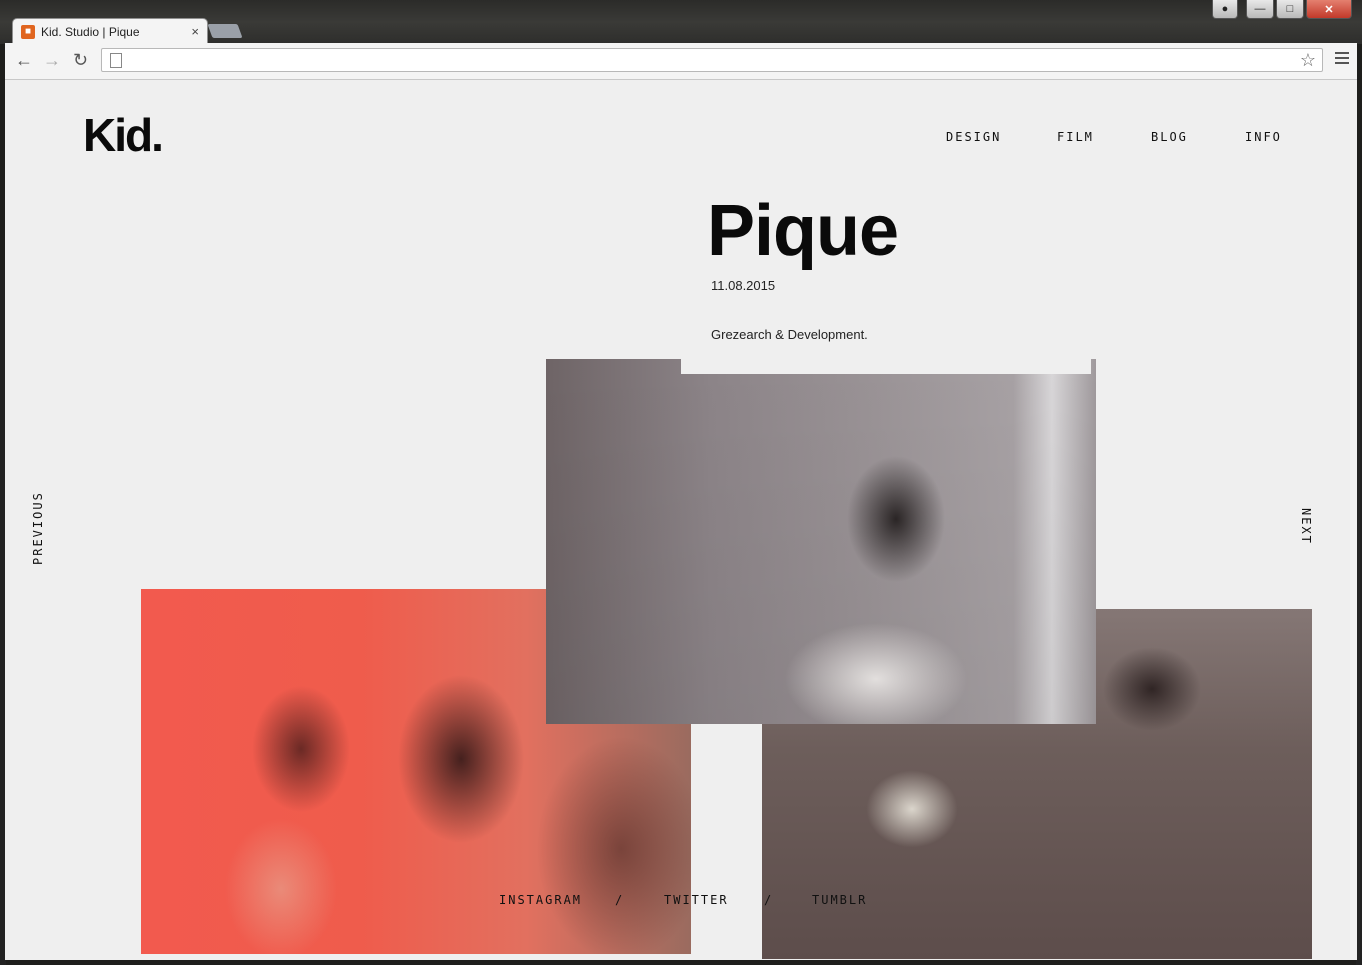 The image size is (1362, 965). What do you see at coordinates (1308, 60) in the screenshot?
I see `bookmark-star-icon: ☆` at bounding box center [1308, 60].